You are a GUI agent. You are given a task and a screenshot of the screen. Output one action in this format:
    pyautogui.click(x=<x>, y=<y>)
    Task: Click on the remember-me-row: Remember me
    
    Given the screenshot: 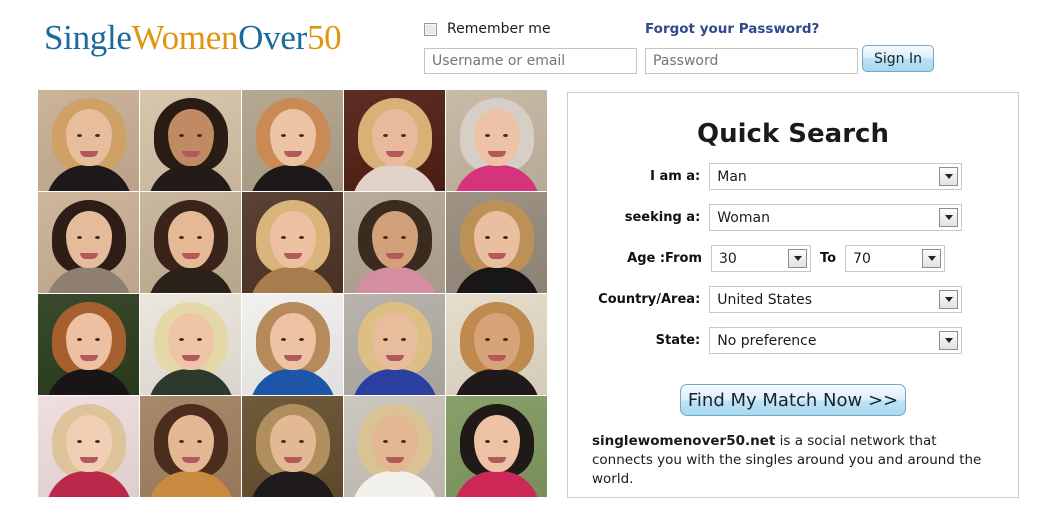 What is the action you would take?
    pyautogui.click(x=487, y=29)
    